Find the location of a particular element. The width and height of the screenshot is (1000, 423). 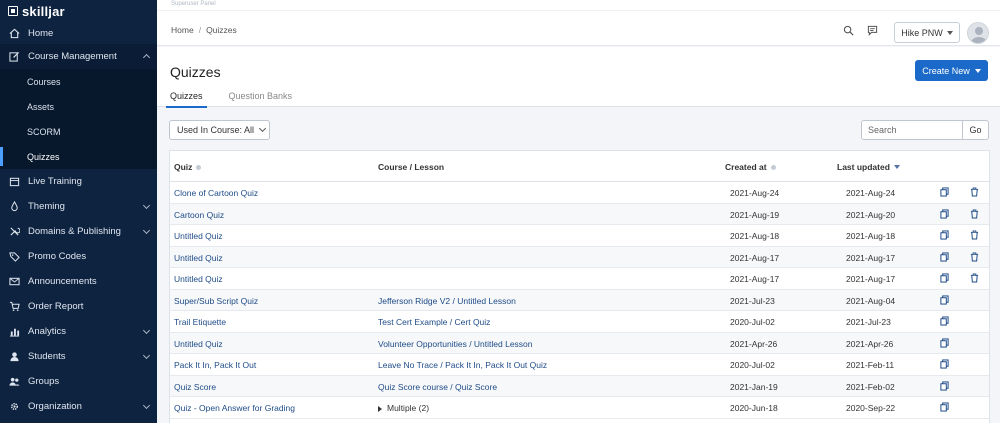

course-lesson-link: Test Cert Example / Cert Quiz is located at coordinates (434, 322).